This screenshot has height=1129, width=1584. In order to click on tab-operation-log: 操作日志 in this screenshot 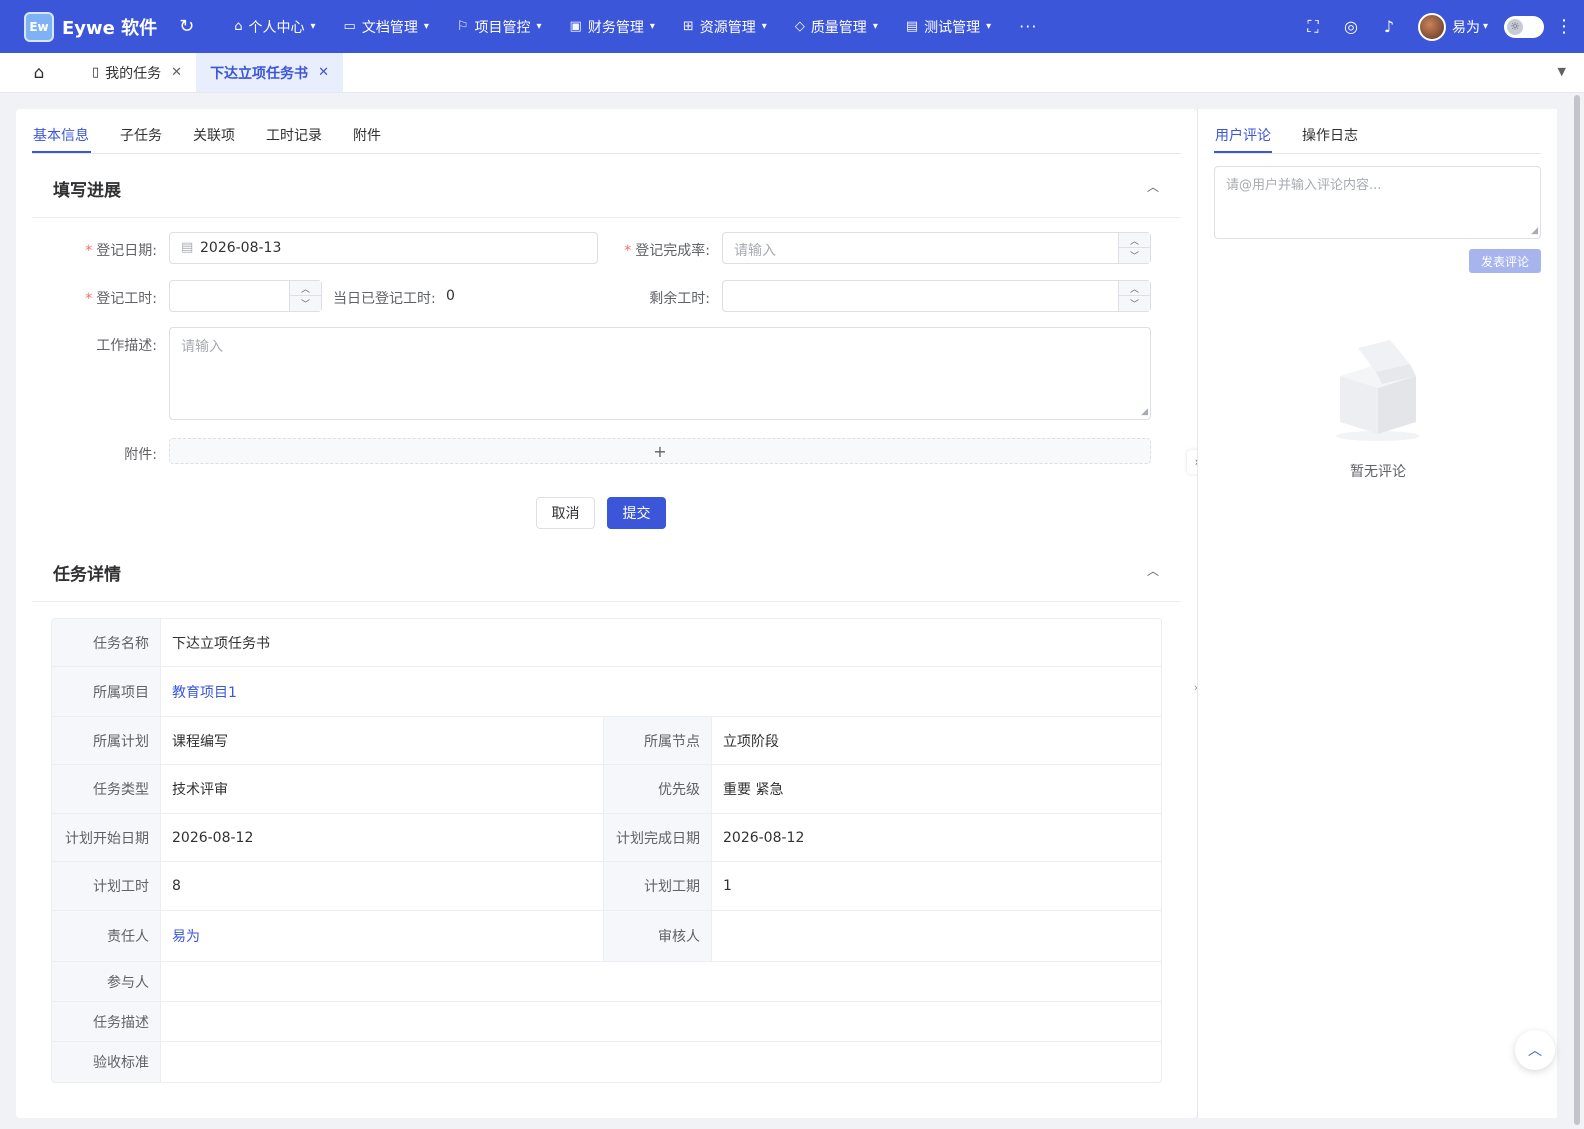, I will do `click(1330, 135)`.